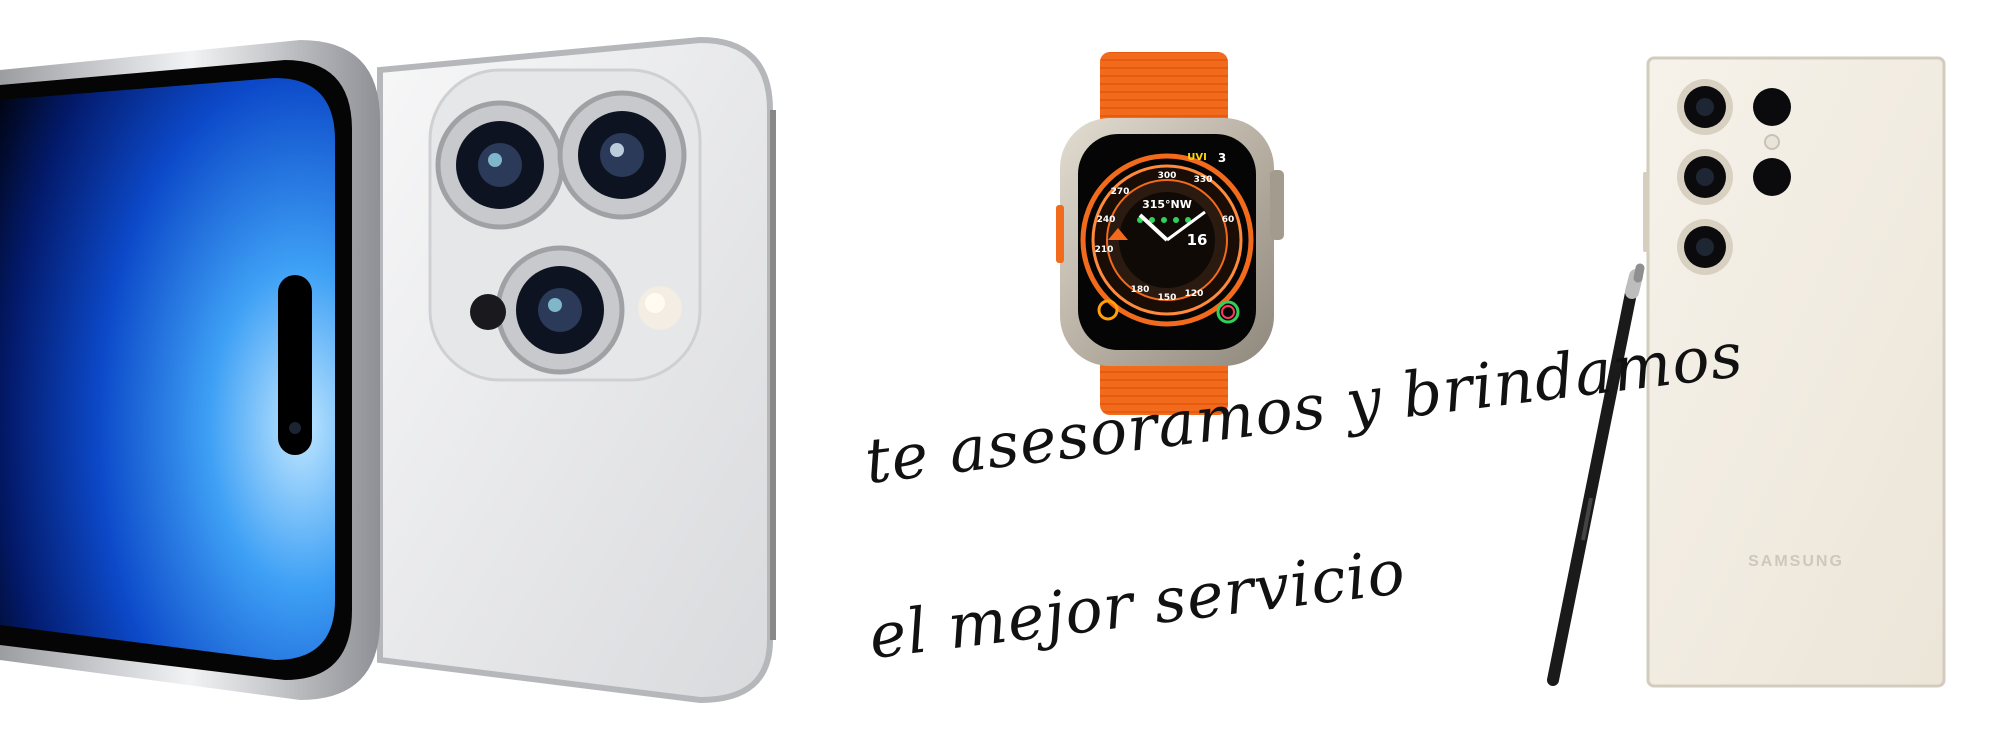 The height and width of the screenshot is (730, 1999). Describe the element at coordinates (1796, 561) in the screenshot. I see `samsung-logo: SAMSUNG` at that location.